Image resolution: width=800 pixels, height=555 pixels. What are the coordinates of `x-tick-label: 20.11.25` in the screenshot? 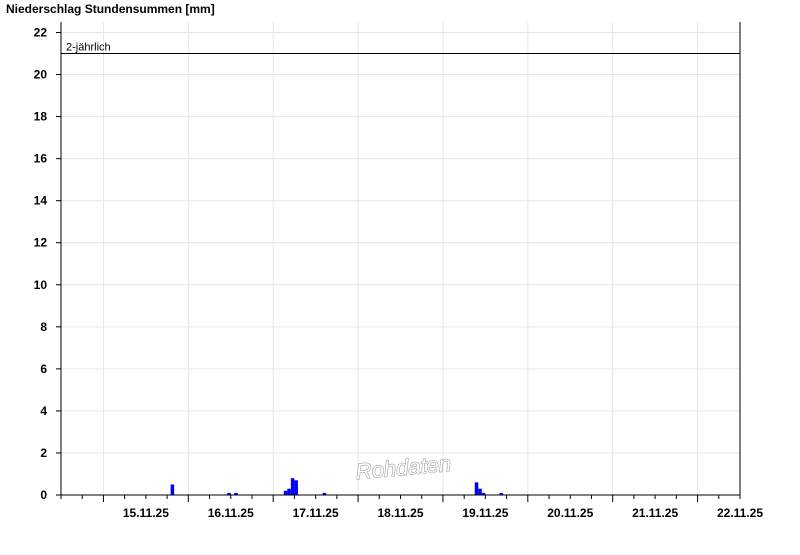 It's located at (570, 513).